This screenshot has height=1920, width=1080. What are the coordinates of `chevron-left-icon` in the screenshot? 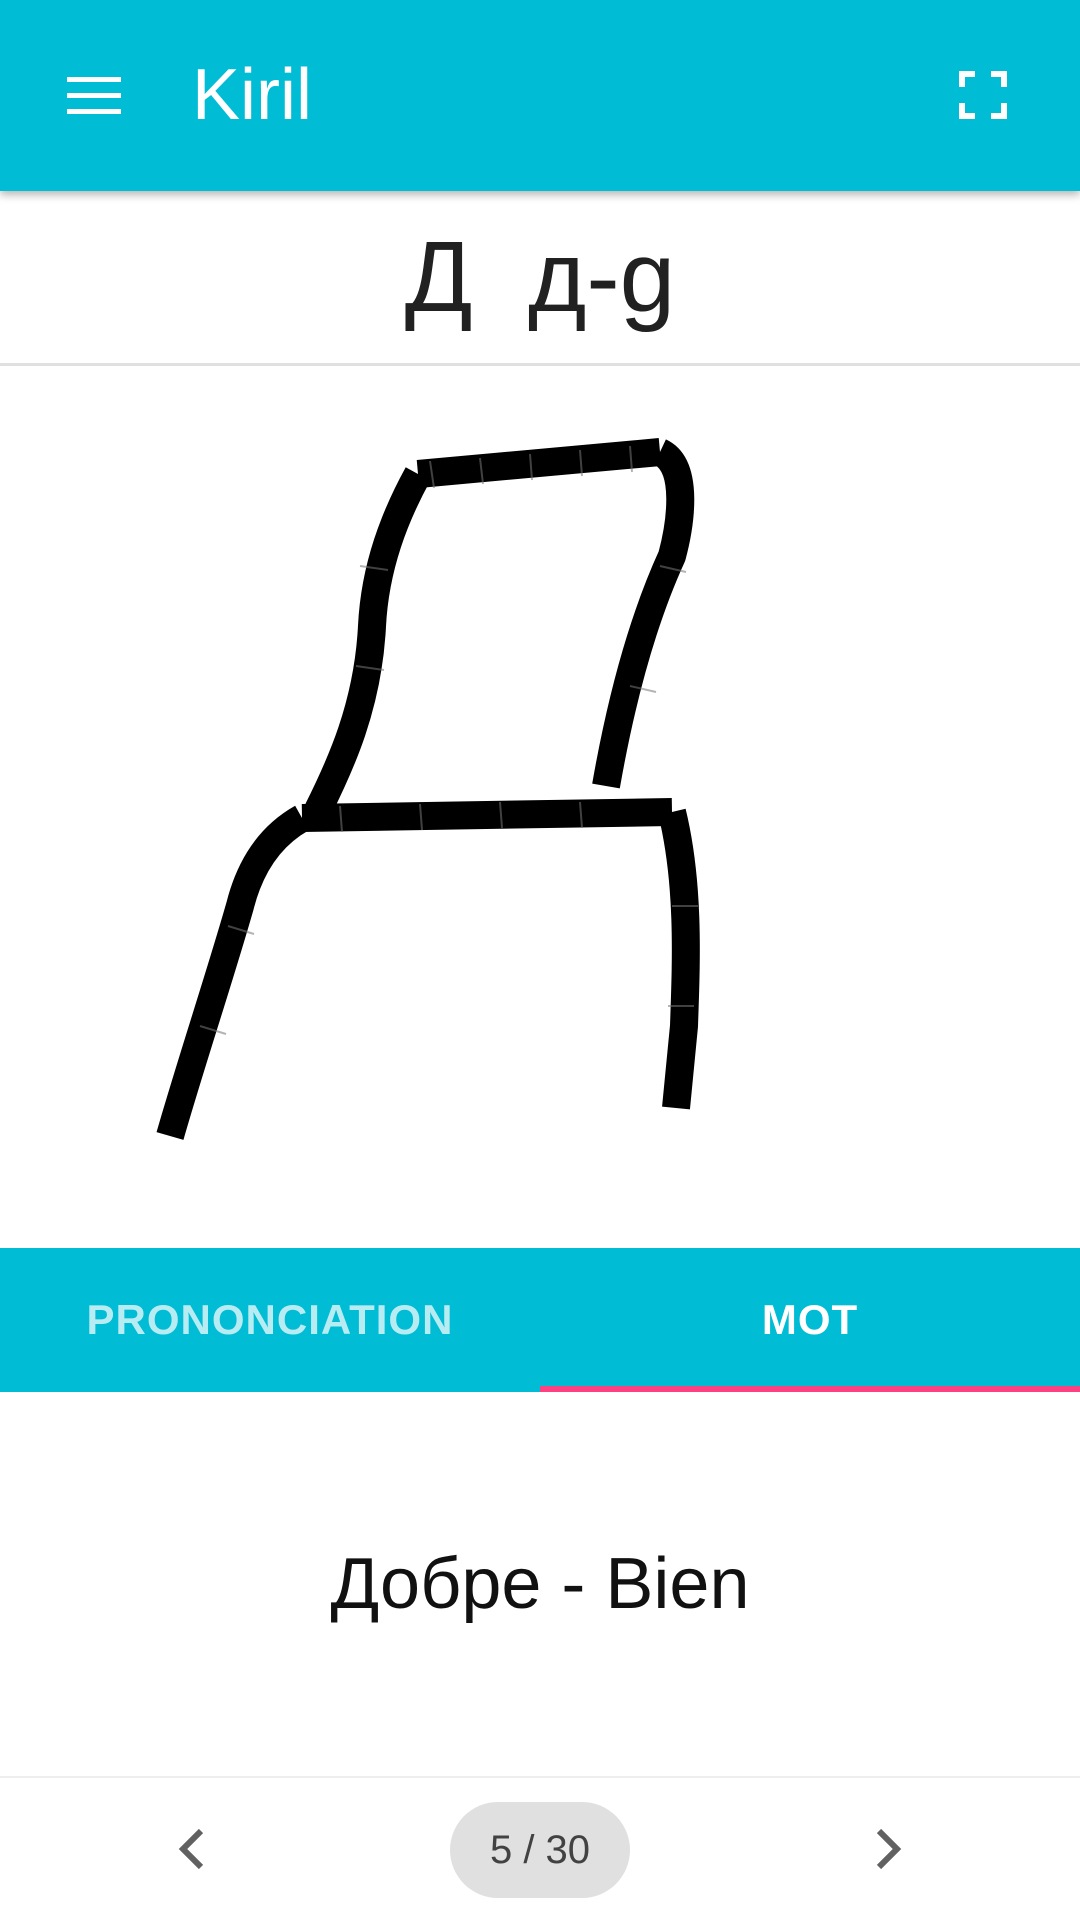 It's located at (191, 1849).